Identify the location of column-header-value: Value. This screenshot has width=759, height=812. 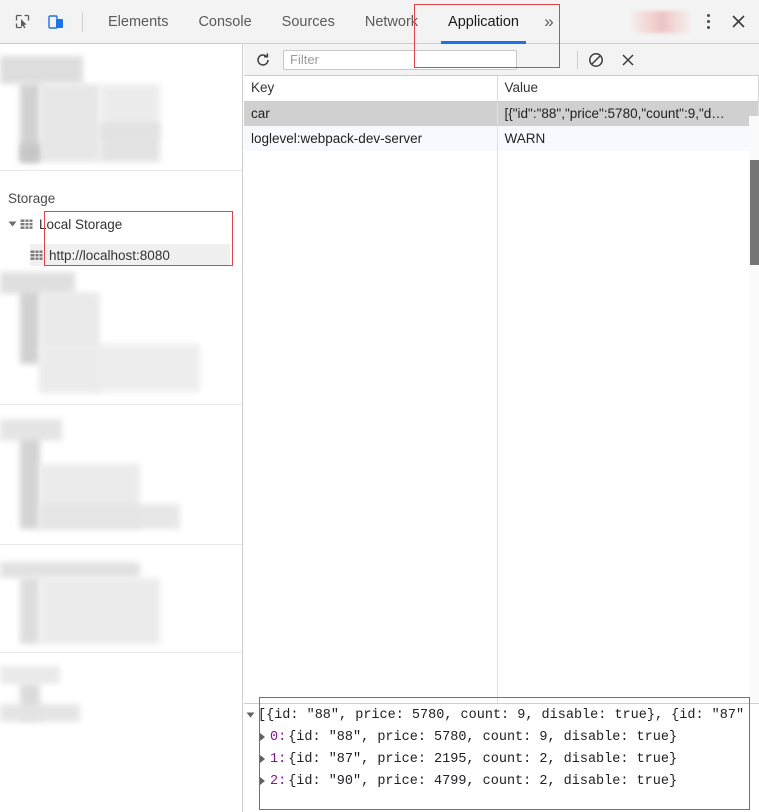
(628, 89).